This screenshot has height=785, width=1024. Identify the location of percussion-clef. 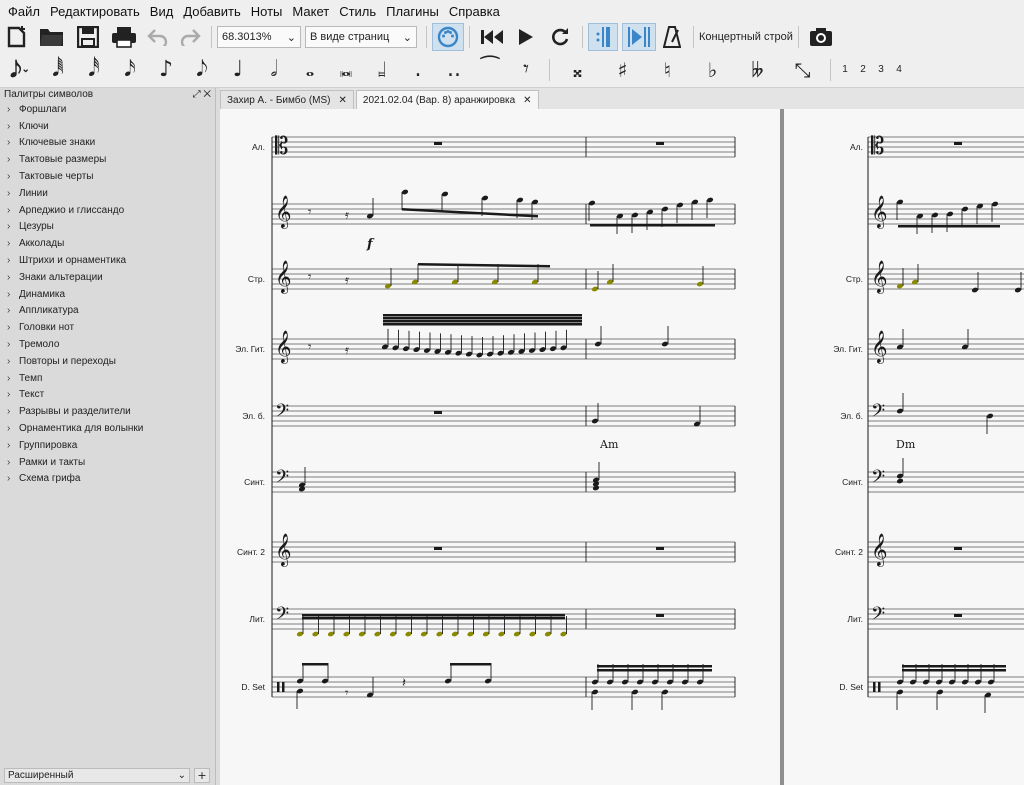
(278, 687).